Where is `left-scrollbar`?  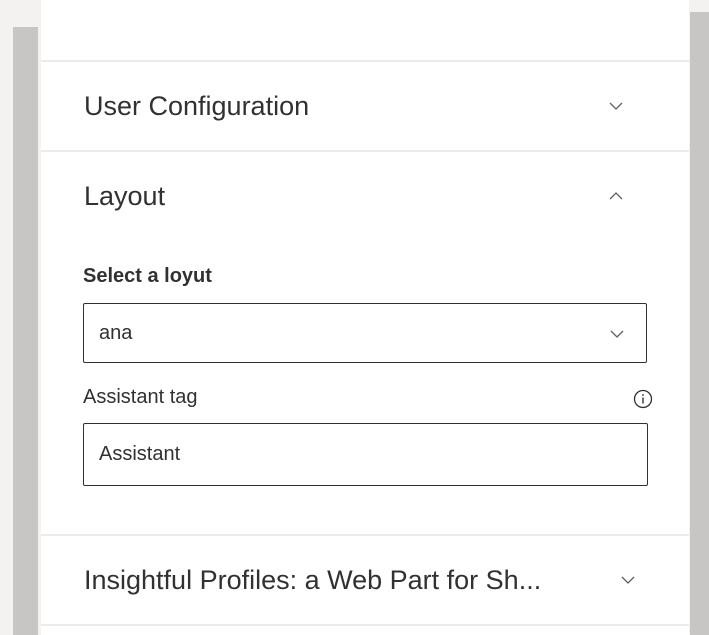 left-scrollbar is located at coordinates (25, 331).